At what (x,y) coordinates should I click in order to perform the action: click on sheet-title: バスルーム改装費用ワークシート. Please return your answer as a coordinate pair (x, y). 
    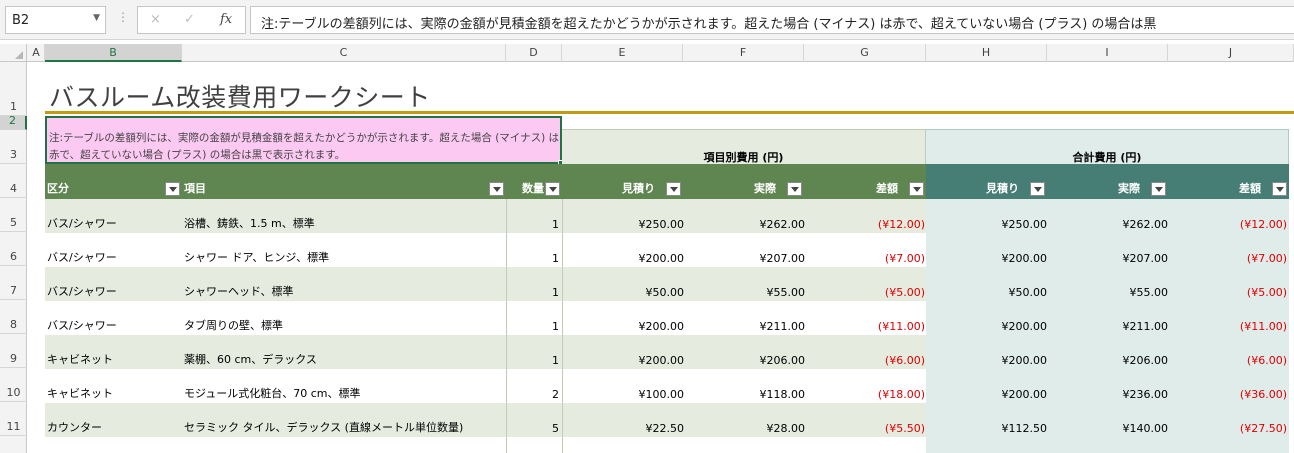
    Looking at the image, I should click on (240, 96).